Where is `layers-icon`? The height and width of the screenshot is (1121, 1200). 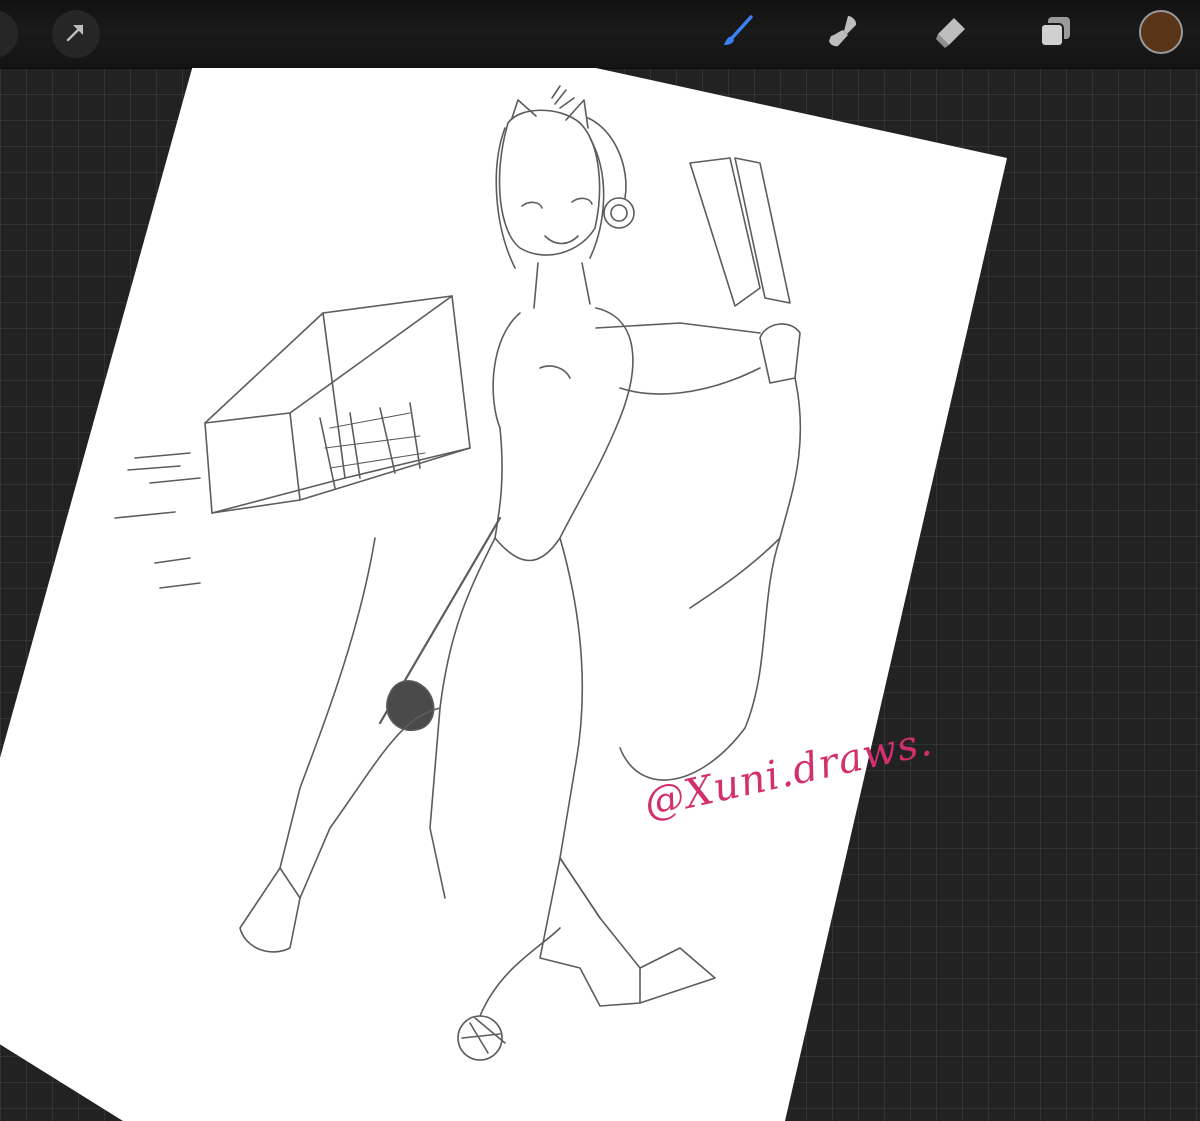
layers-icon is located at coordinates (1056, 34).